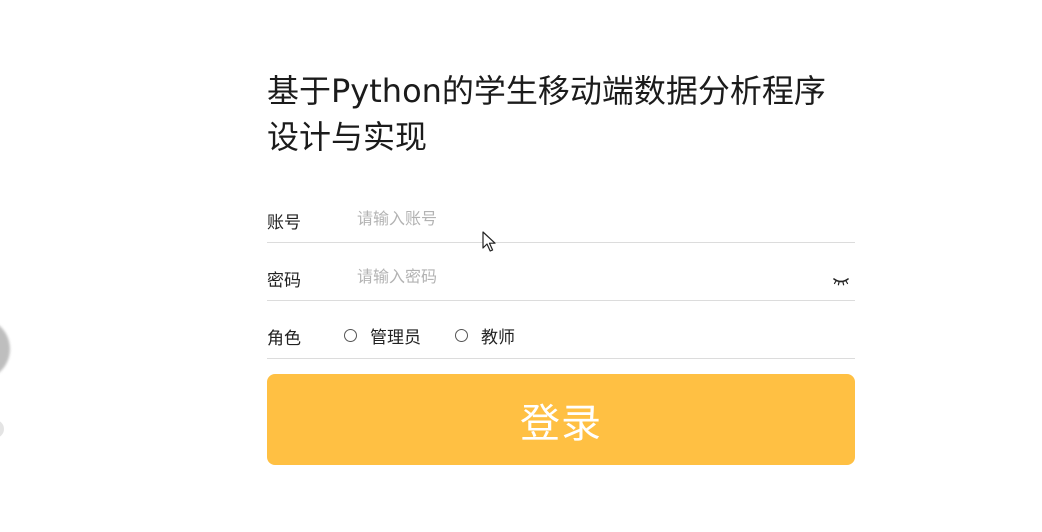 The image size is (1042, 532). I want to click on role-option-teacher: 教师, so click(485, 335).